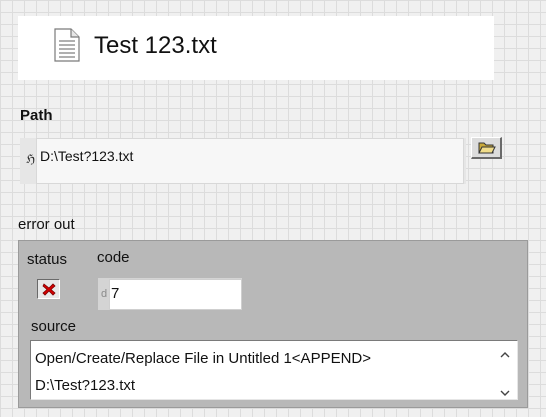 This screenshot has width=546, height=417. I want to click on path-value: D:\Test?123.txt, so click(87, 156).